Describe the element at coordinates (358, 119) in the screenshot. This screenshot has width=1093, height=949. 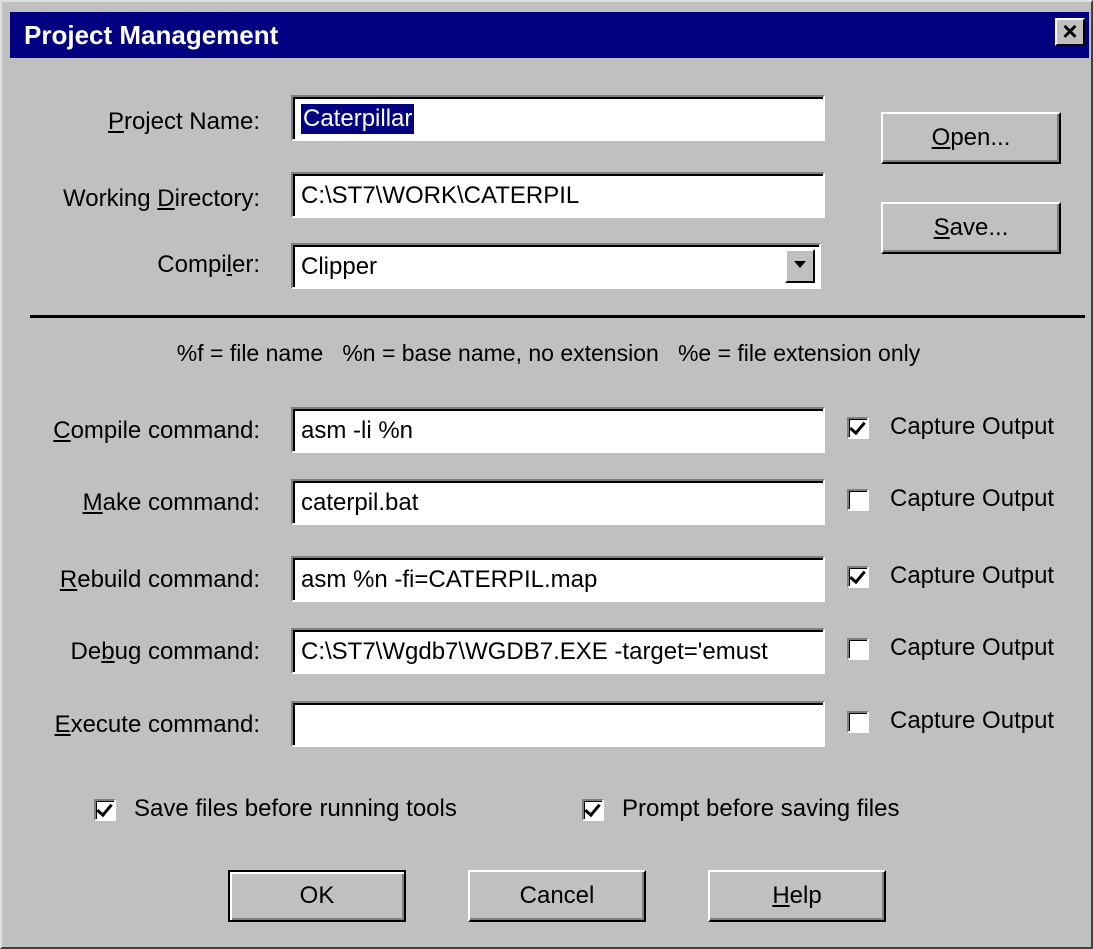
I see `project-name-value: Caterpillar` at that location.